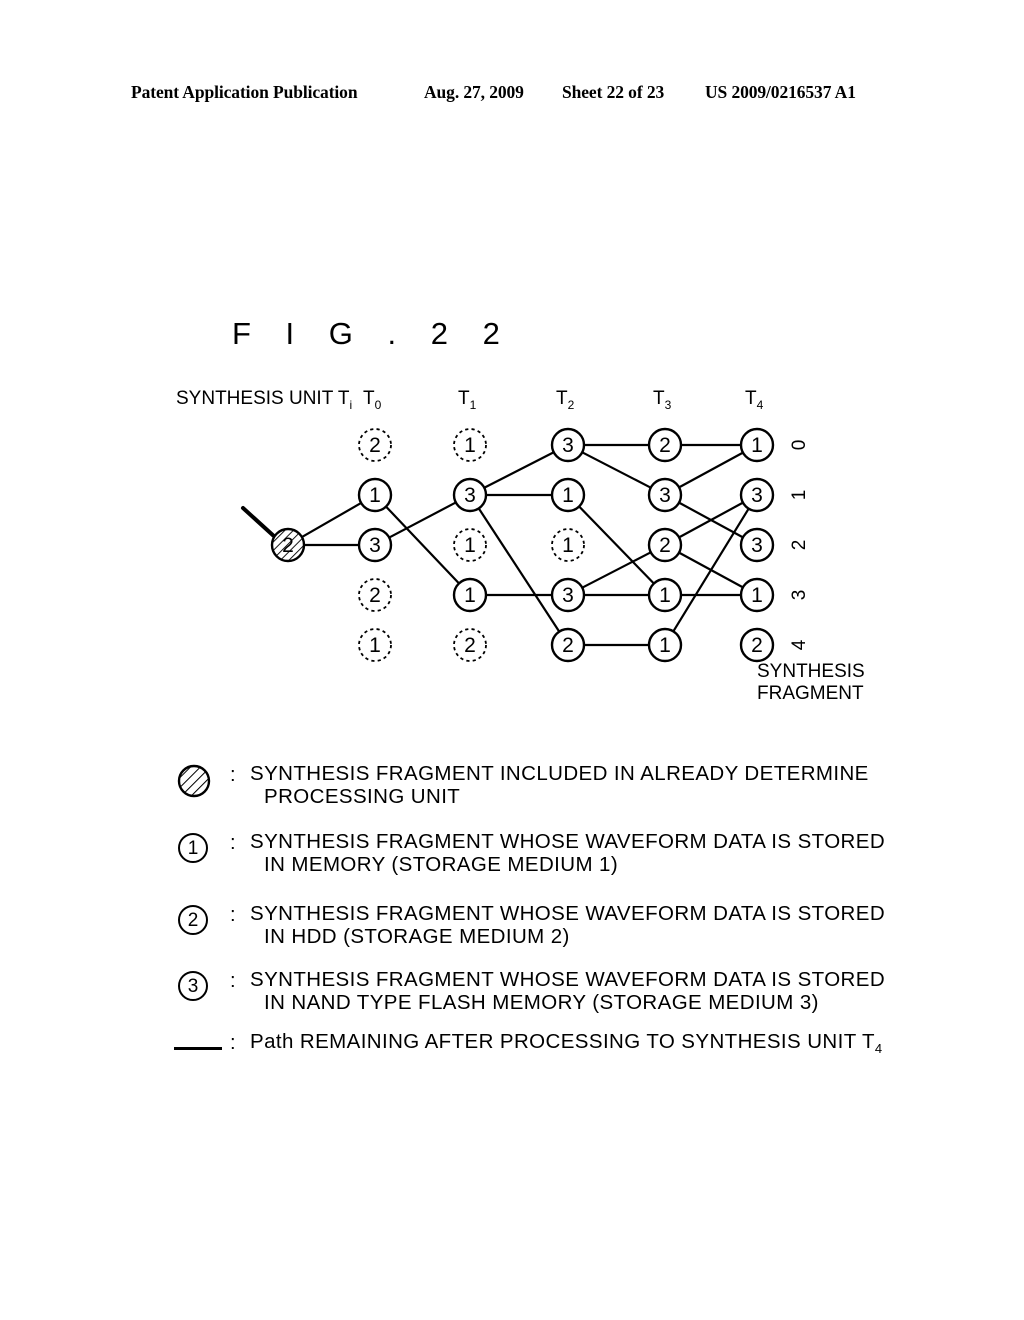 This screenshot has height=1320, width=1024. What do you see at coordinates (362, 796) in the screenshot?
I see `legend-description-line2: PROCESSING UNIT` at bounding box center [362, 796].